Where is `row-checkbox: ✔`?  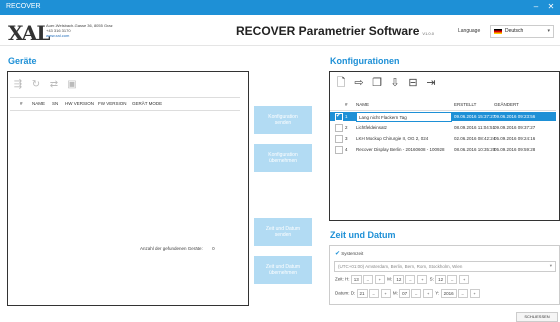
row-checkbox: ✔ is located at coordinates (339, 117).